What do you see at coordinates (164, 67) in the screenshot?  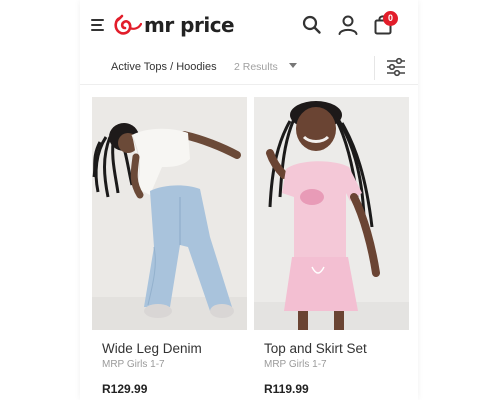 I see `category-breadcrumb: Active Tops / Hoodies` at bounding box center [164, 67].